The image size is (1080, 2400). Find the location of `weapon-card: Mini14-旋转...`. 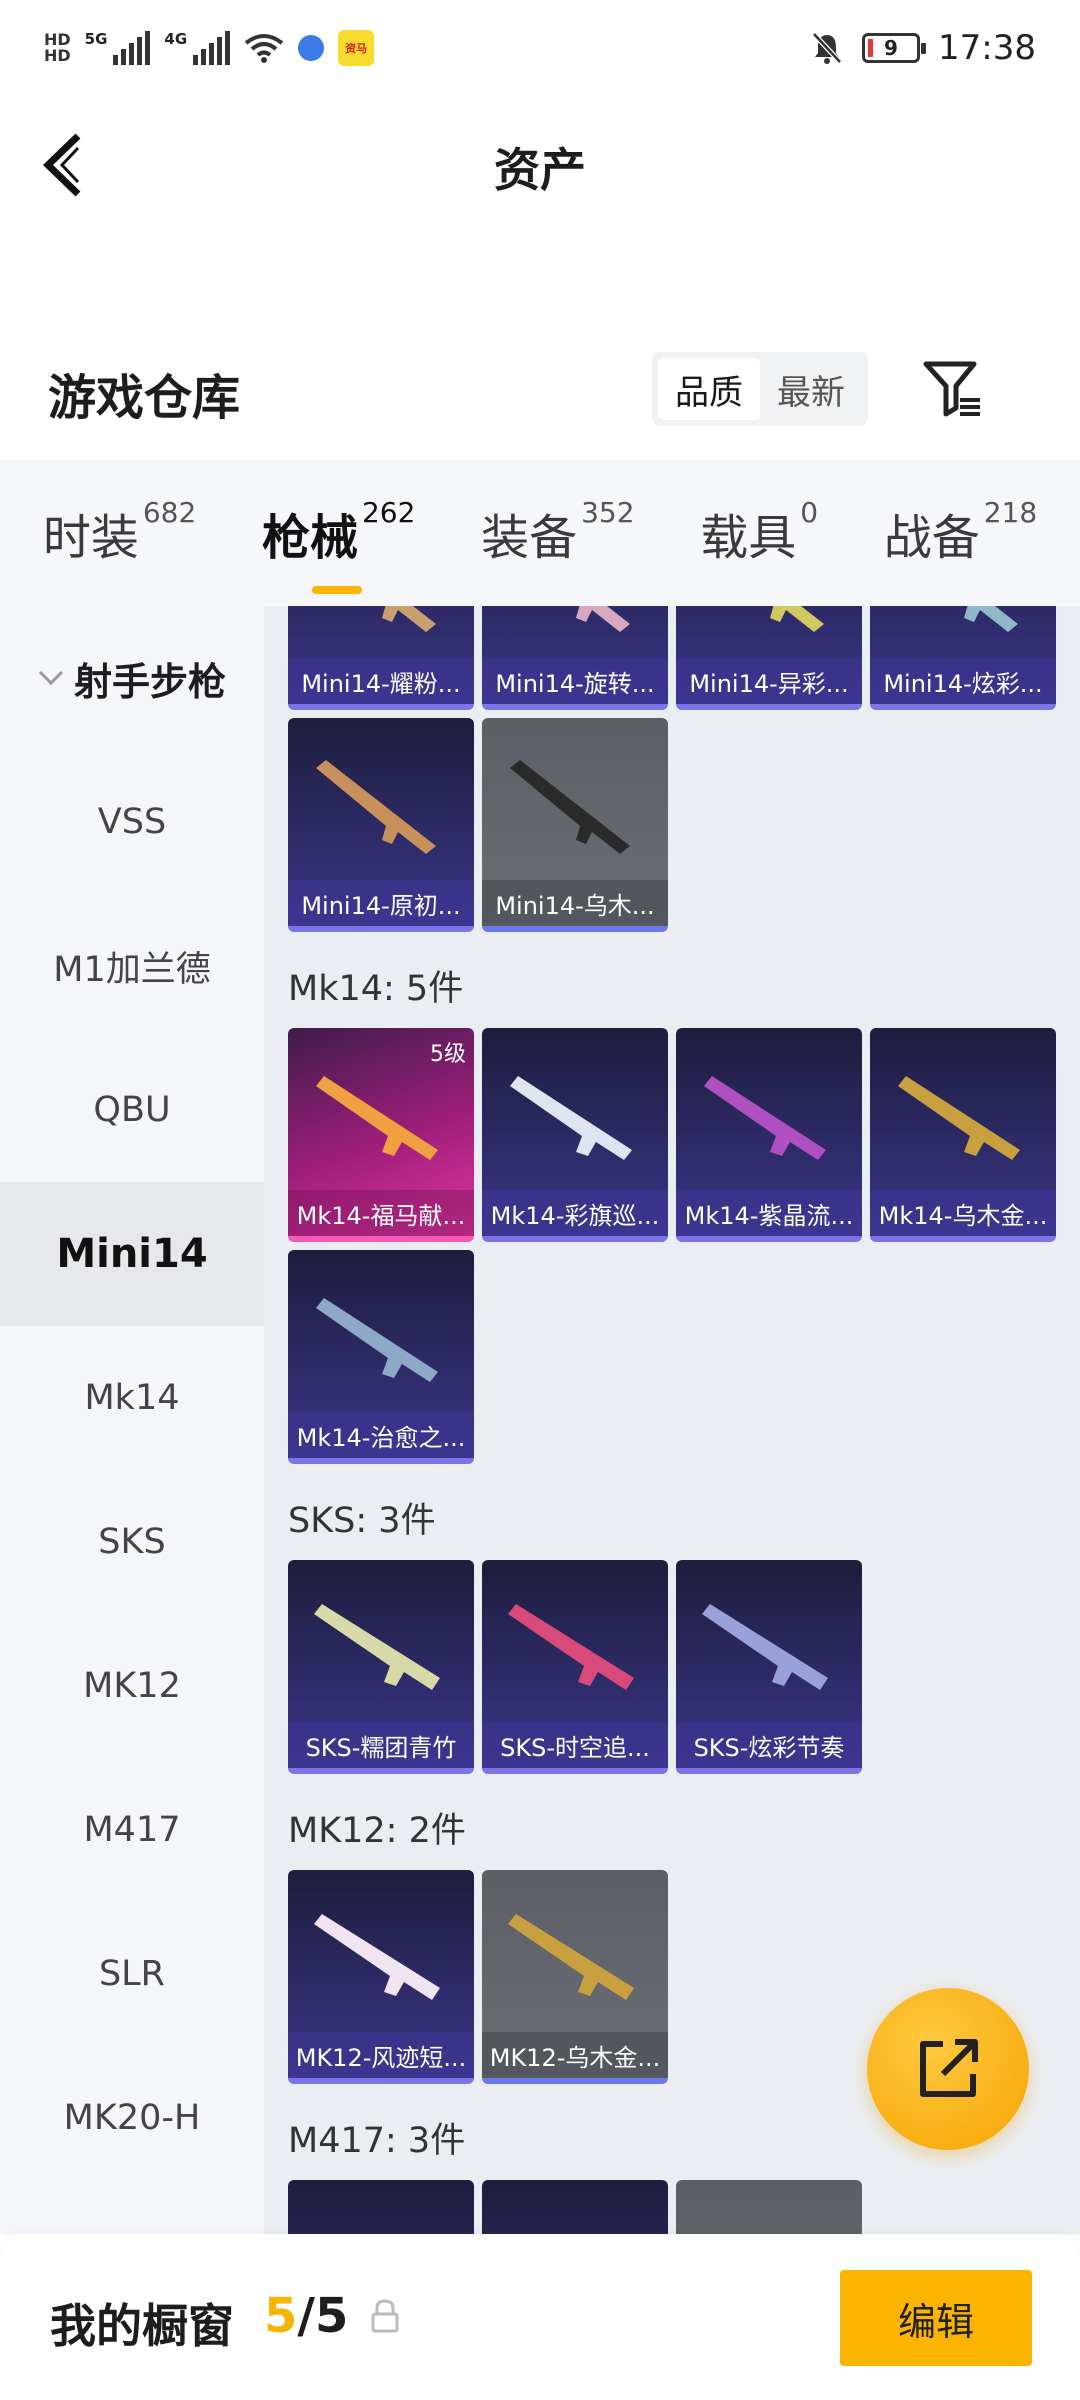

weapon-card: Mini14-旋转... is located at coordinates (575, 658).